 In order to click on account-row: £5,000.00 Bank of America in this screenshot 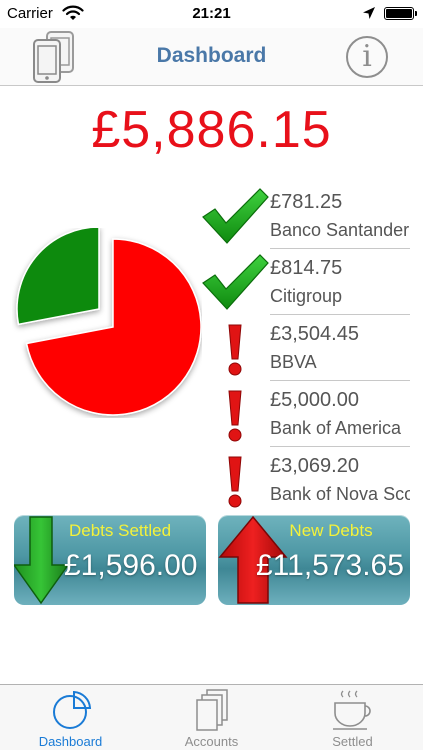, I will do `click(305, 414)`.